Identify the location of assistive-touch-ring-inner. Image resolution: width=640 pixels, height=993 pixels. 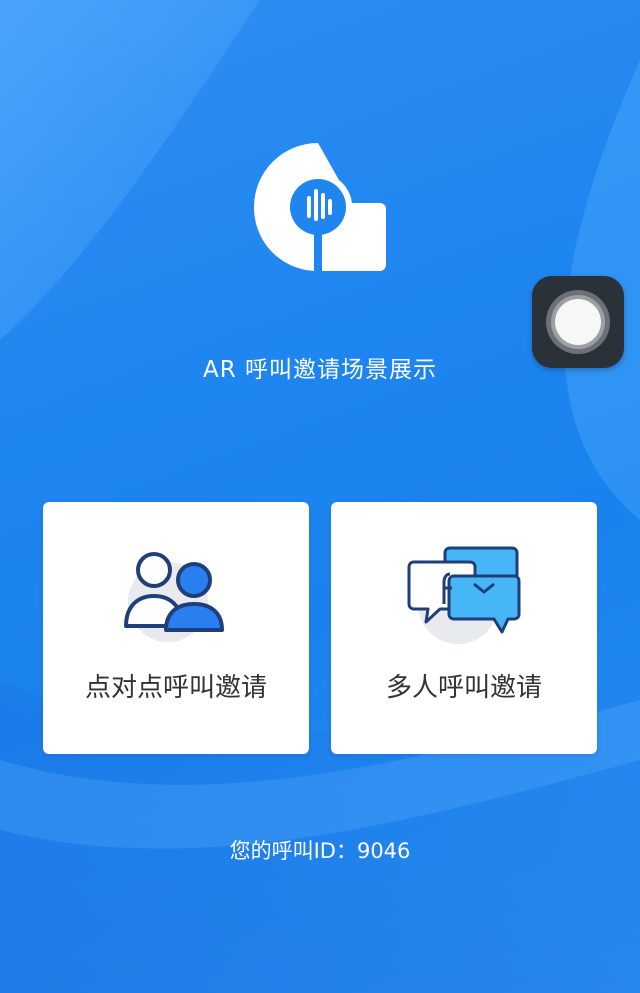
(578, 322).